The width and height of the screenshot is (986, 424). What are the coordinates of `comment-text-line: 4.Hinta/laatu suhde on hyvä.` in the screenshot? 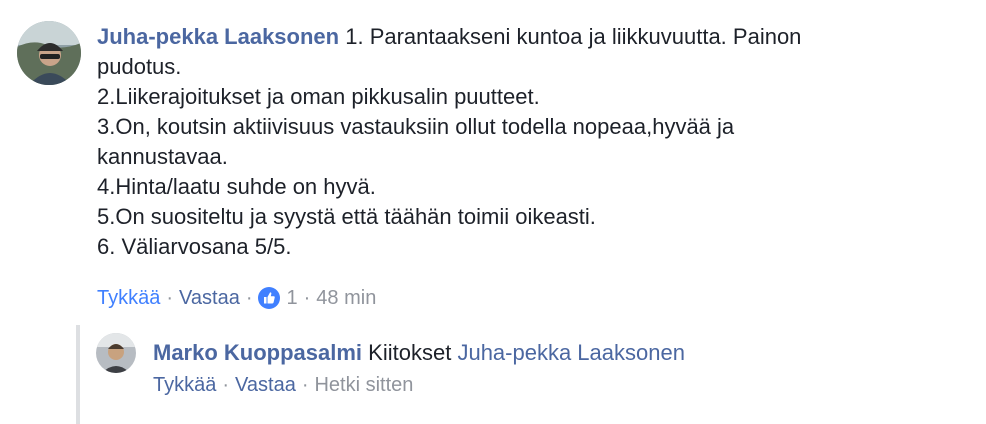 It's located at (236, 186).